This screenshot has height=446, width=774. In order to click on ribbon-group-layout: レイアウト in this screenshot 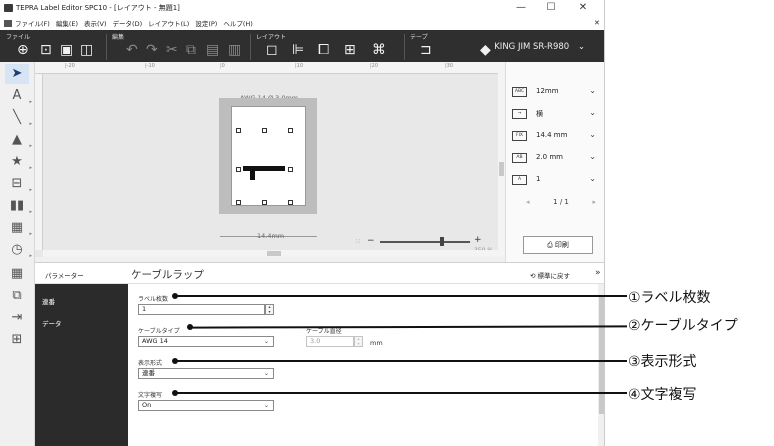, I will do `click(271, 37)`.